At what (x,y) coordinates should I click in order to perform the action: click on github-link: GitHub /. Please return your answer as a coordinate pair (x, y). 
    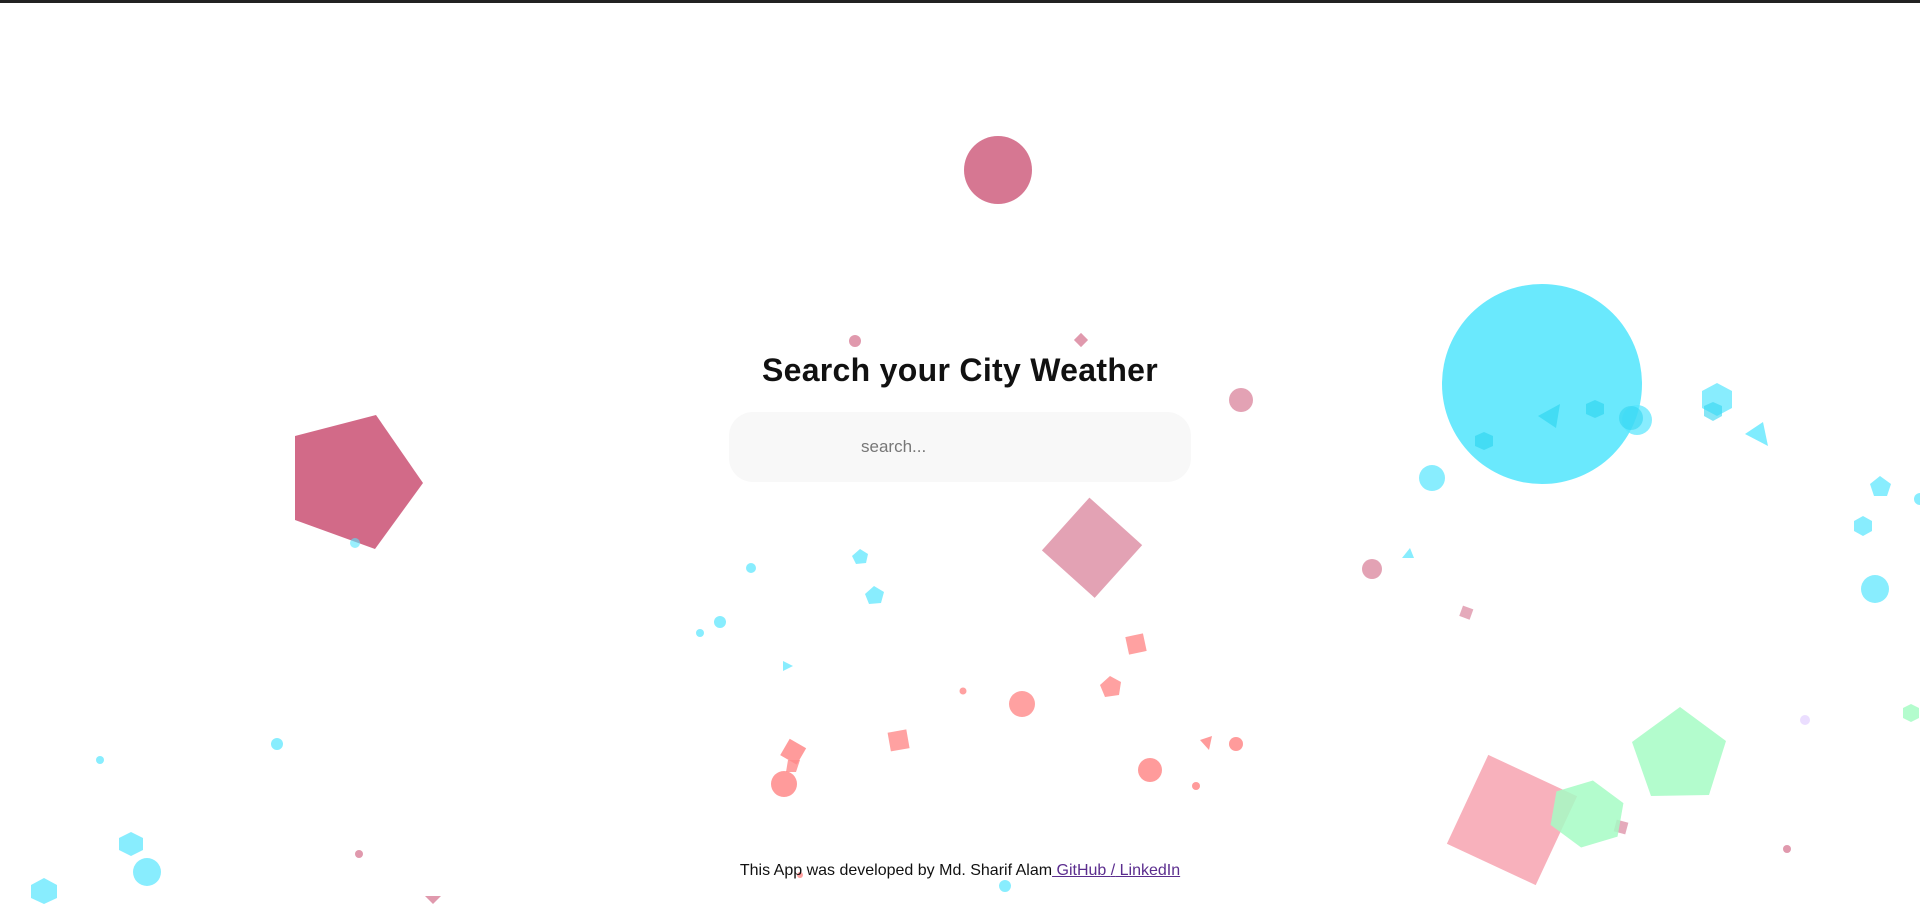
    Looking at the image, I should click on (1083, 870).